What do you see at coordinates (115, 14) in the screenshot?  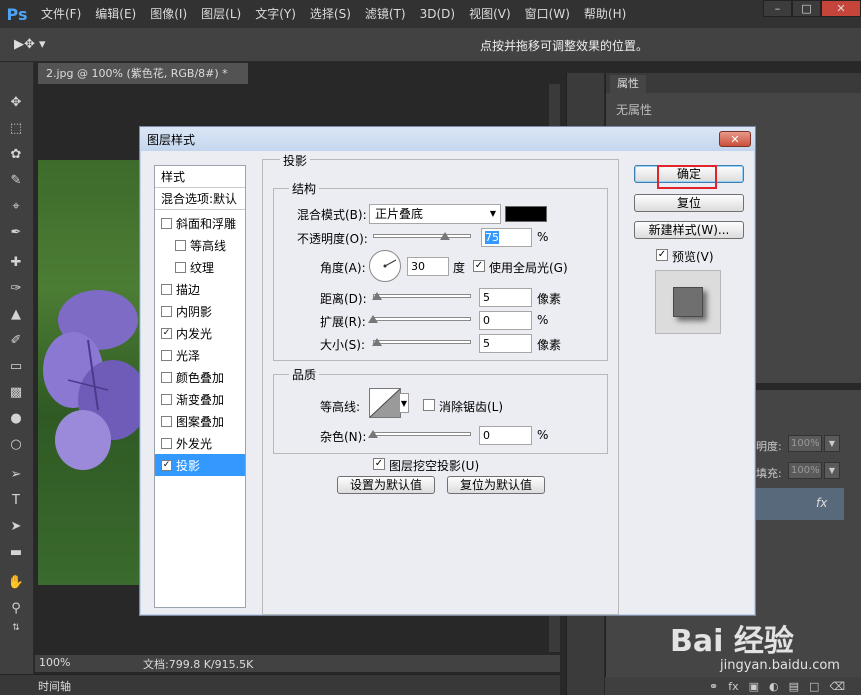 I see `menu-edit: 编辑(E)` at bounding box center [115, 14].